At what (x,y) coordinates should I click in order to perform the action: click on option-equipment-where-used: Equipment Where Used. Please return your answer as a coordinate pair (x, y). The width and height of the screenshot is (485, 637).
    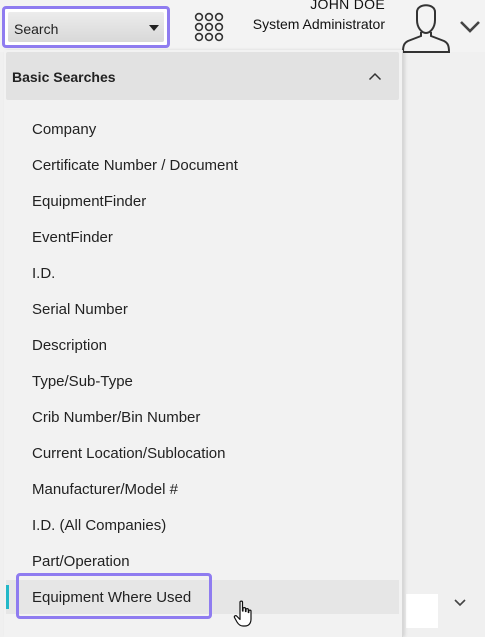
    Looking at the image, I should click on (202, 597).